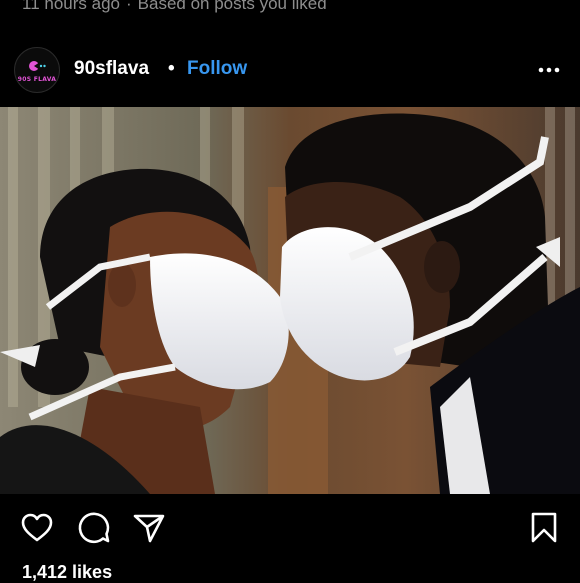 The height and width of the screenshot is (583, 580). I want to click on comment-button, so click(94, 528).